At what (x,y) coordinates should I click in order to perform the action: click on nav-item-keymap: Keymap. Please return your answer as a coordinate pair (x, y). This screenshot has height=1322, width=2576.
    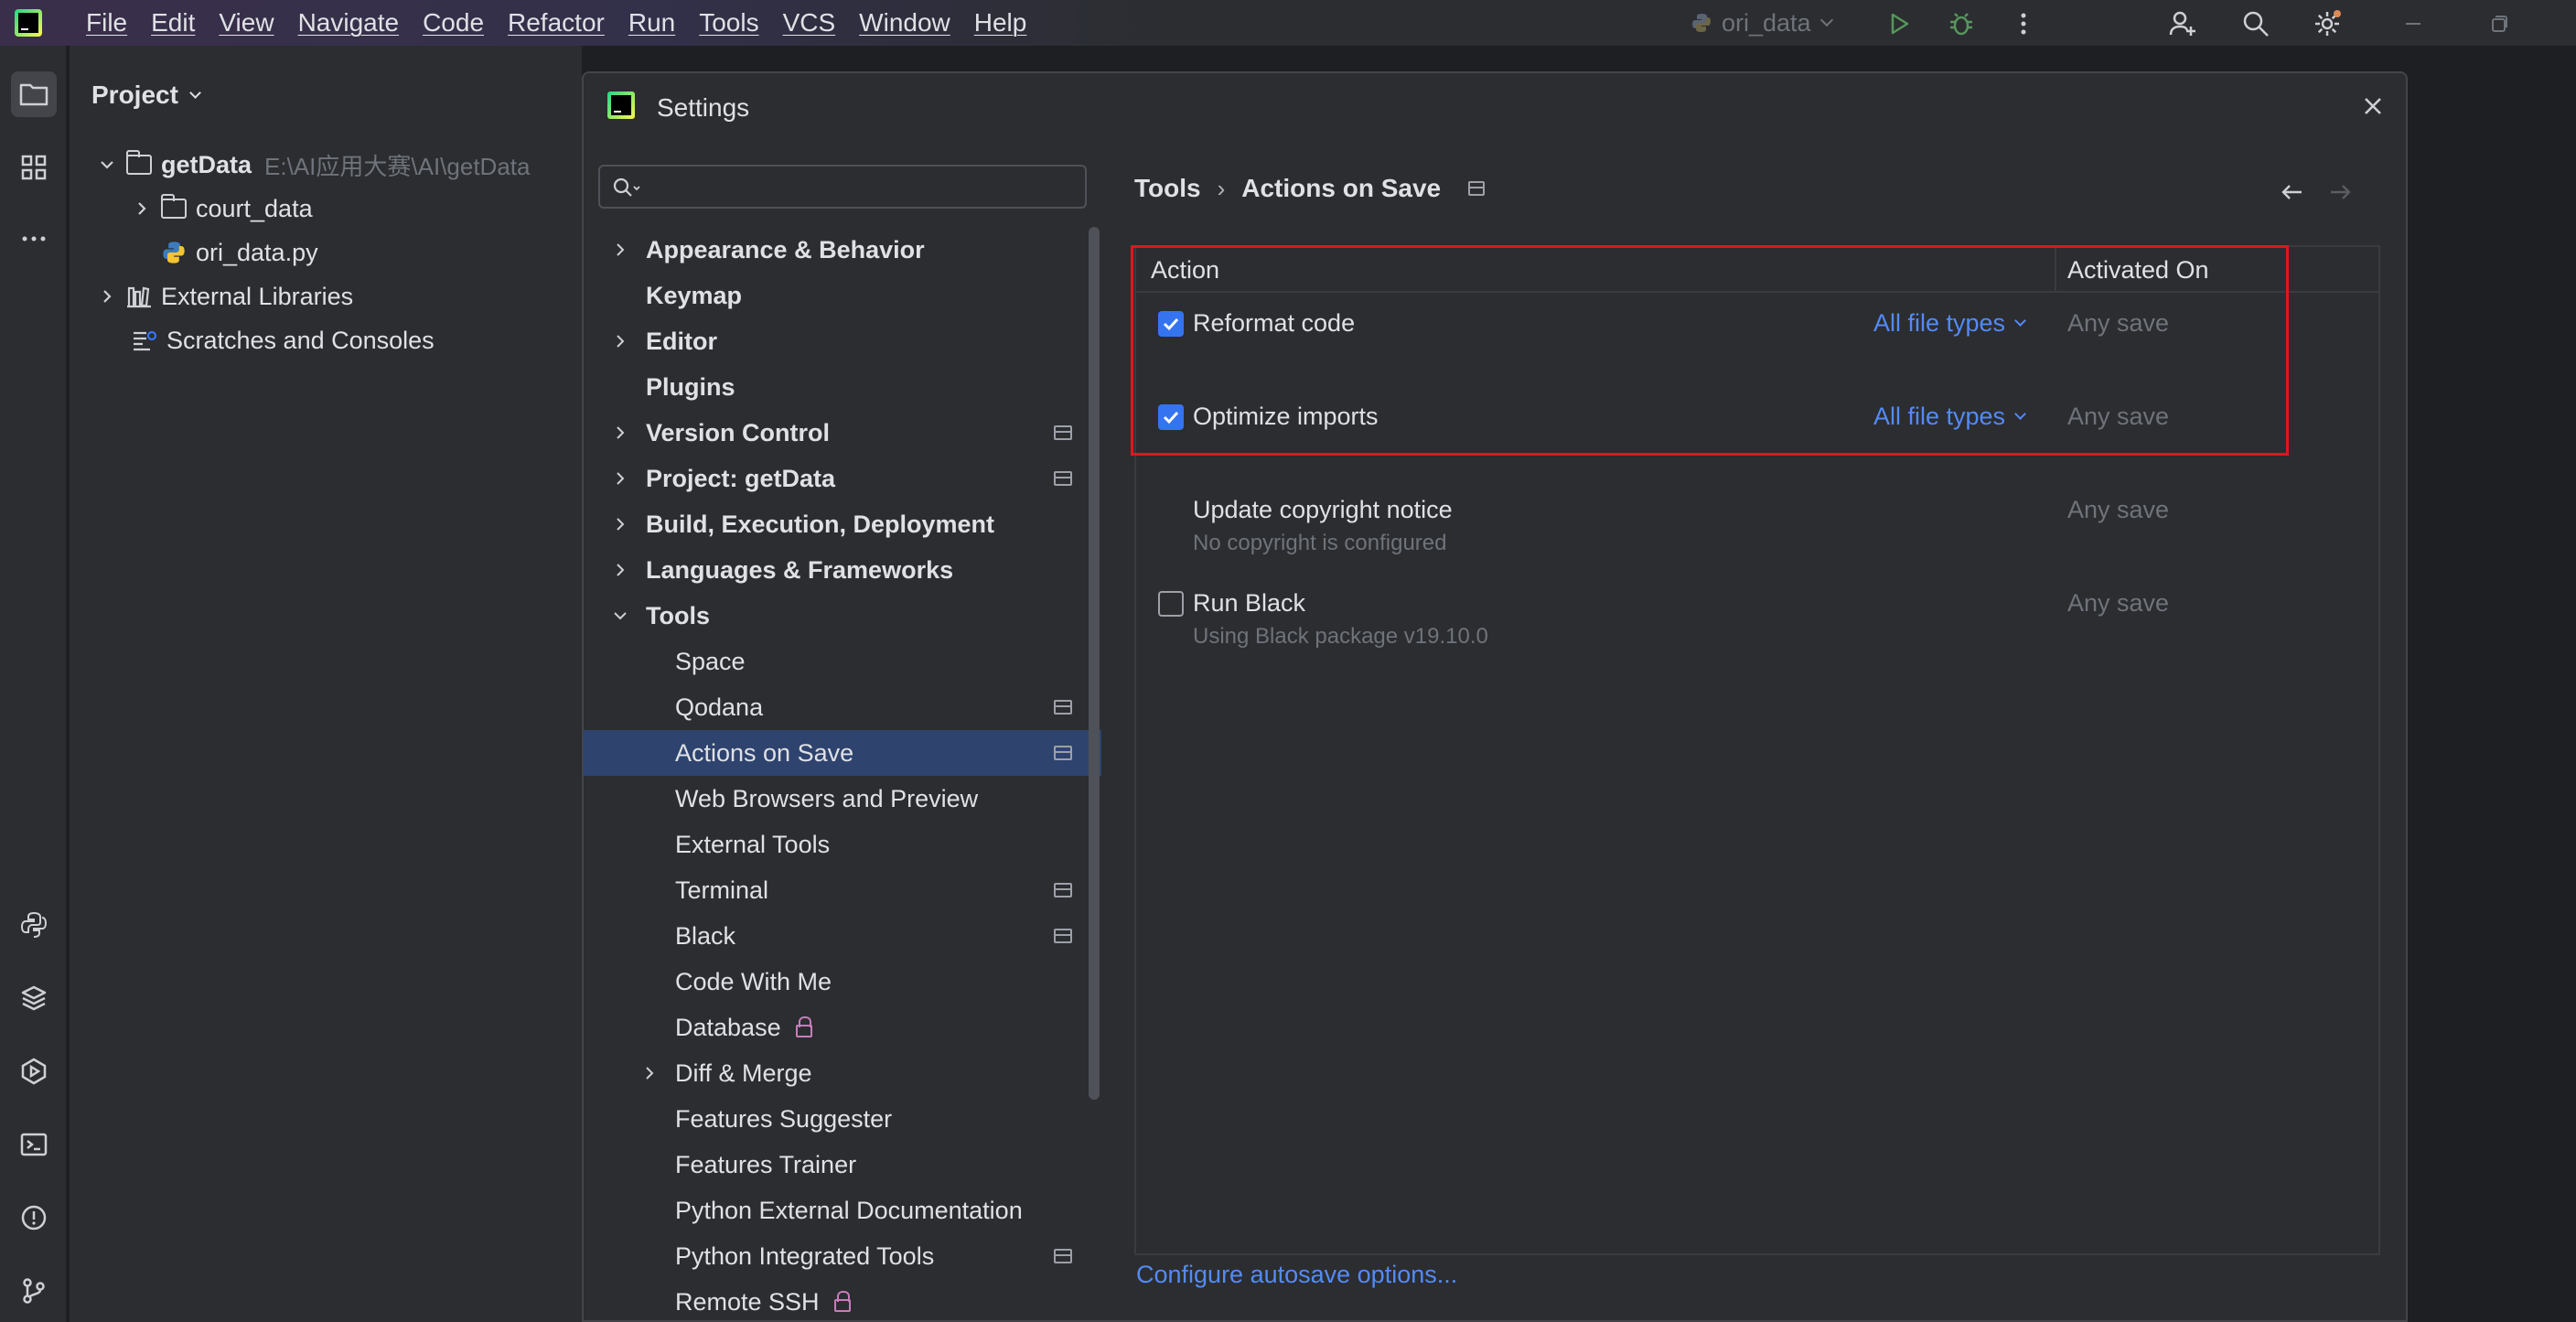
    Looking at the image, I should click on (842, 295).